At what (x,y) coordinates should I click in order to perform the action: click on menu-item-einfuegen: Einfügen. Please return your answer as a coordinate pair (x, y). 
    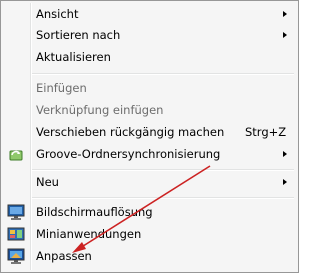
    Looking at the image, I should click on (149, 88).